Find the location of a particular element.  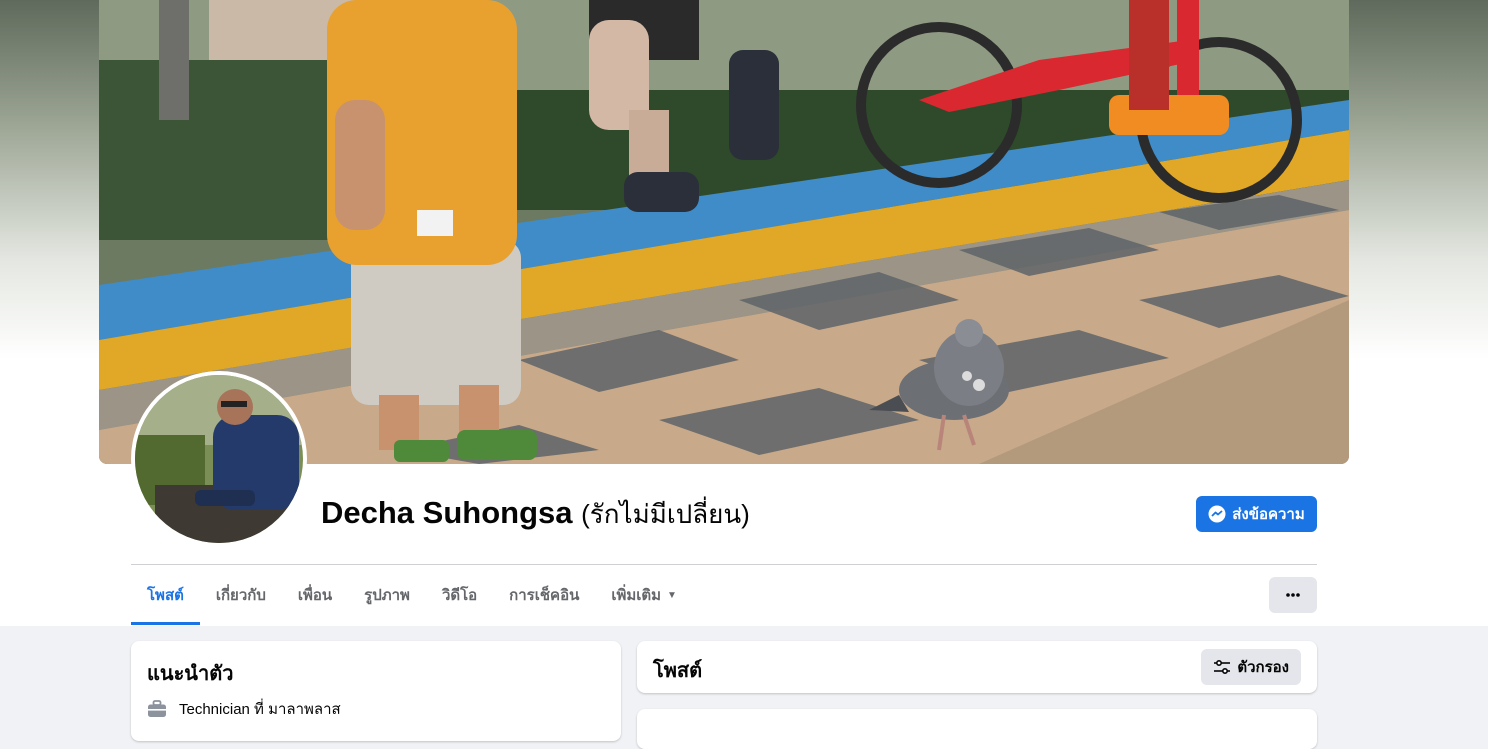

filter-label: ตัวกรอง is located at coordinates (1263, 667).